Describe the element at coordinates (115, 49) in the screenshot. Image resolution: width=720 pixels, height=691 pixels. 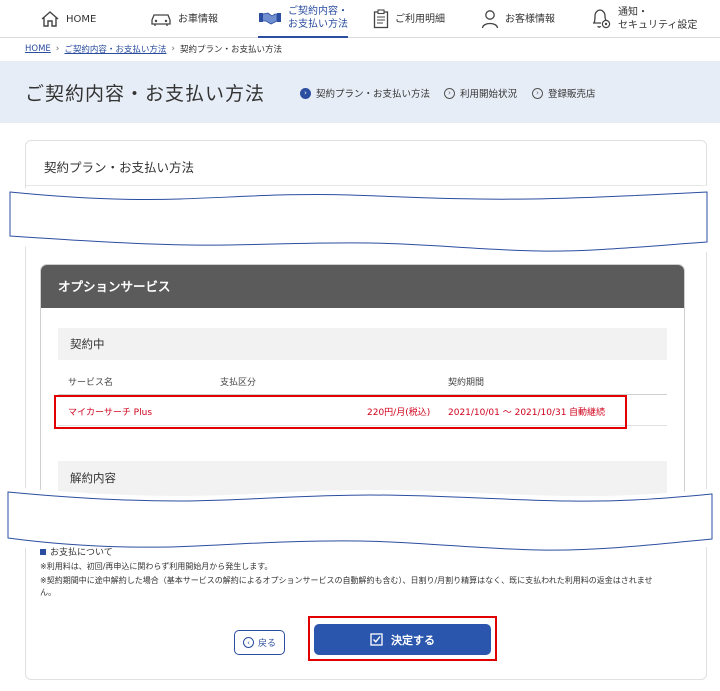
I see `breadcrumb-parent-link: ご契約内容・お支払い方法` at that location.